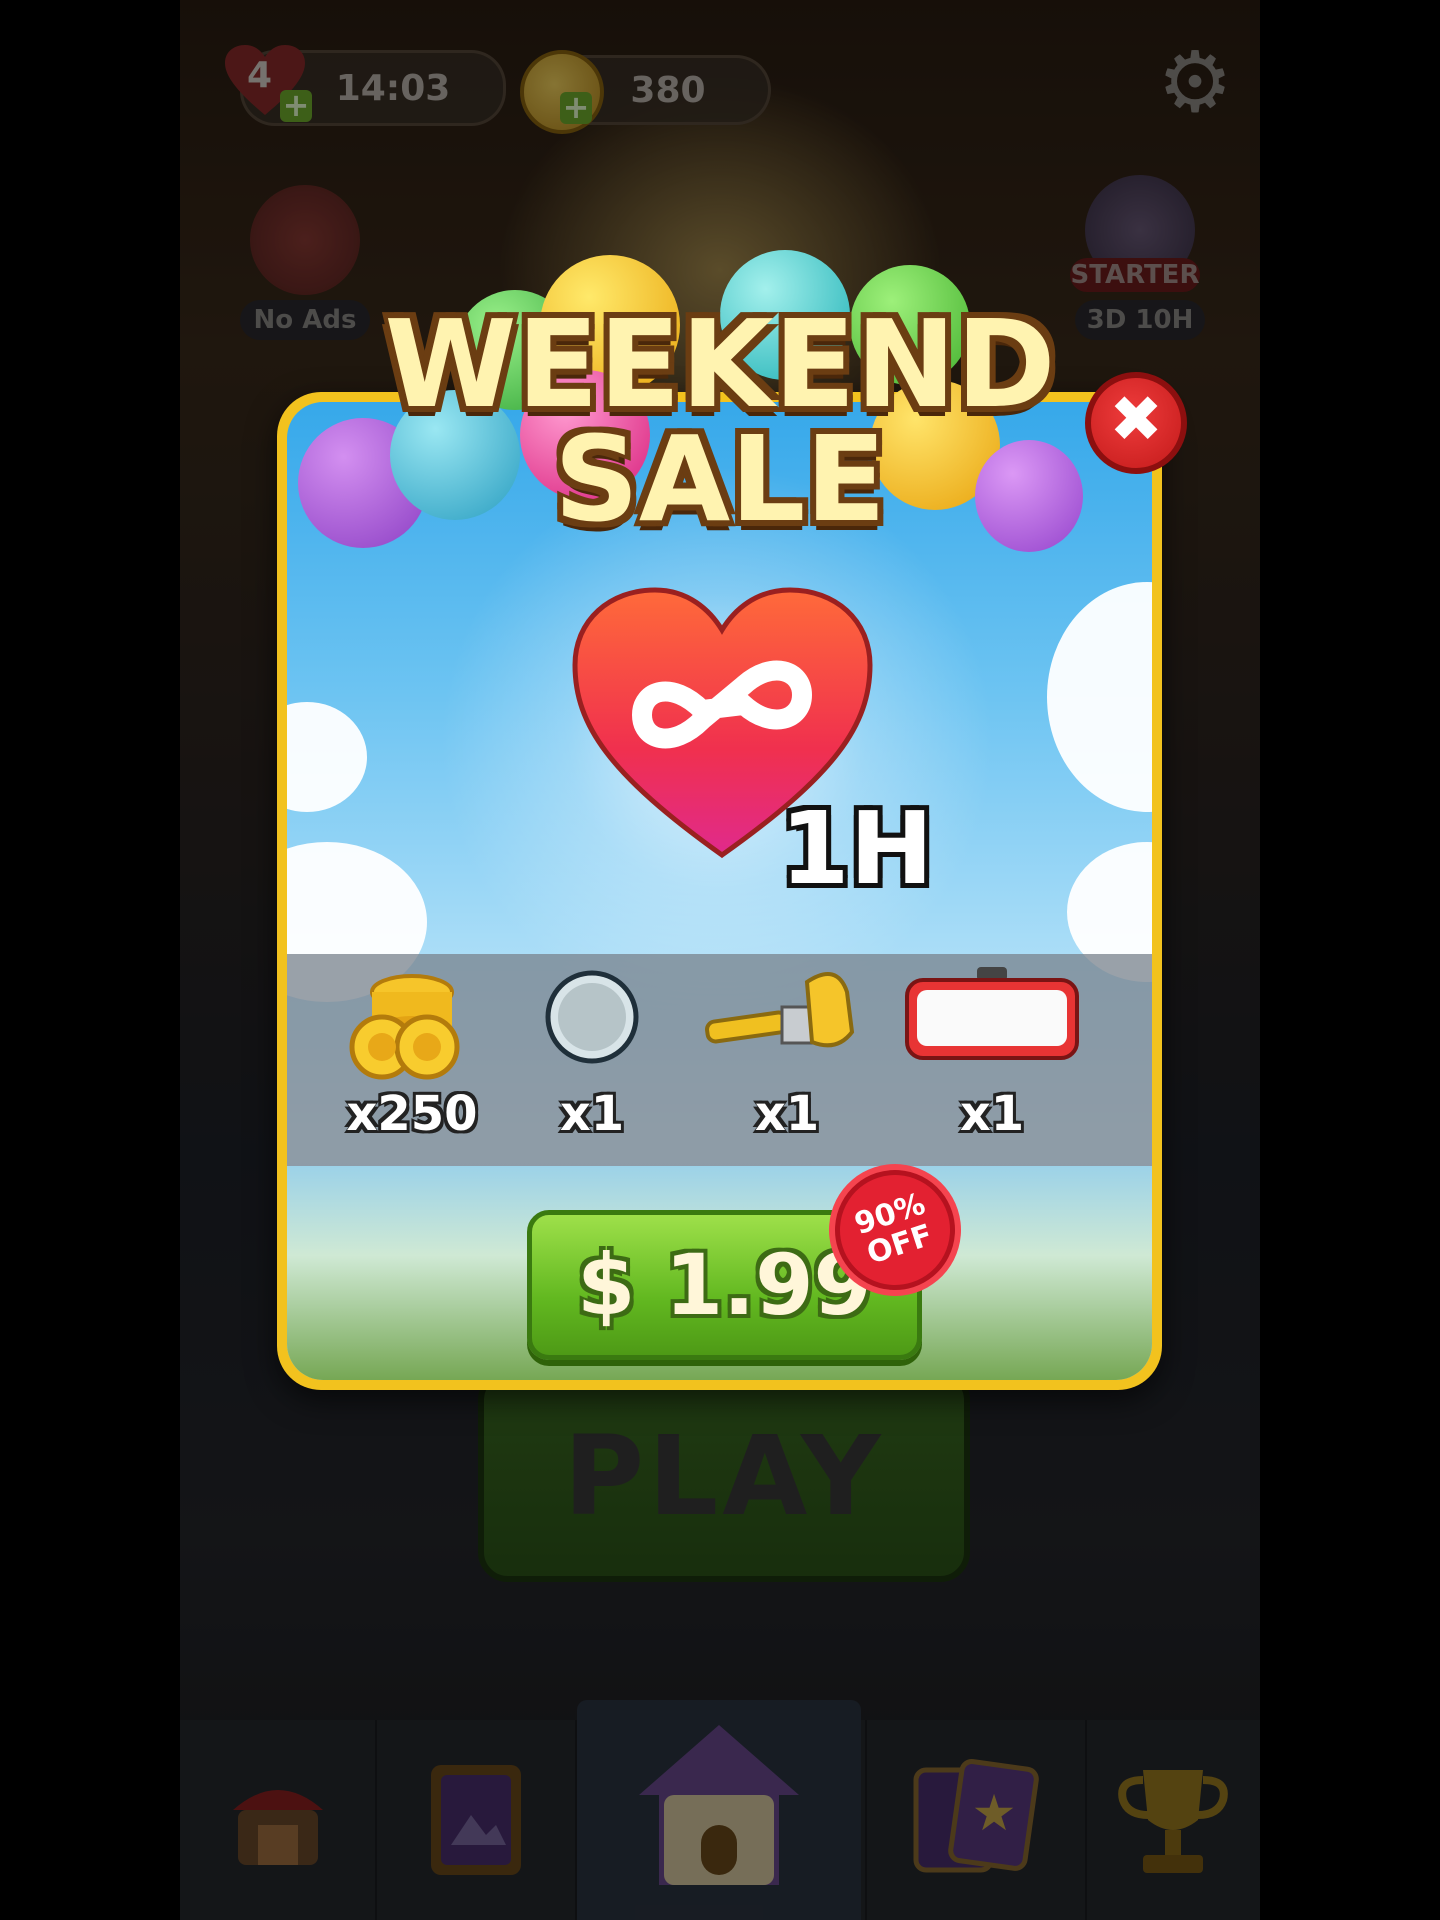  Describe the element at coordinates (787, 1114) in the screenshot. I see `item-hammer-qty: x1` at that location.